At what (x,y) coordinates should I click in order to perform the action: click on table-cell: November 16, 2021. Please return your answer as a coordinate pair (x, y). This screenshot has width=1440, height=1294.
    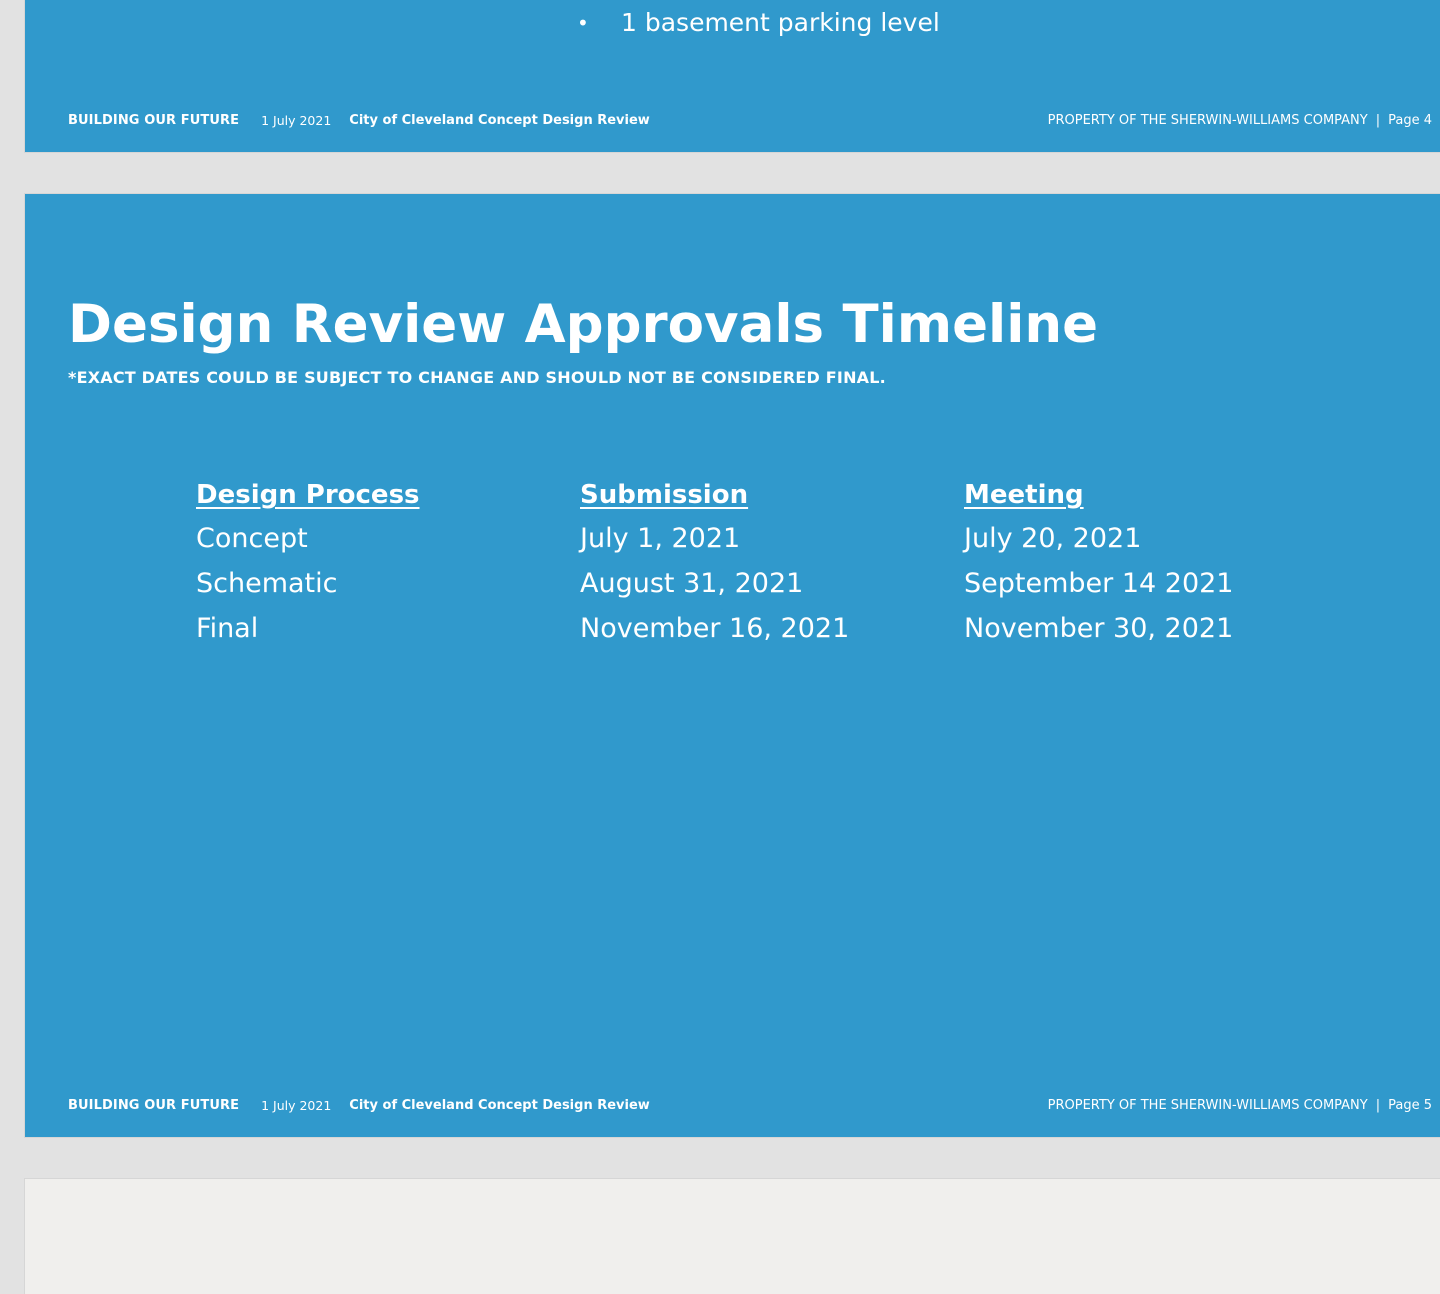
    Looking at the image, I should click on (715, 628).